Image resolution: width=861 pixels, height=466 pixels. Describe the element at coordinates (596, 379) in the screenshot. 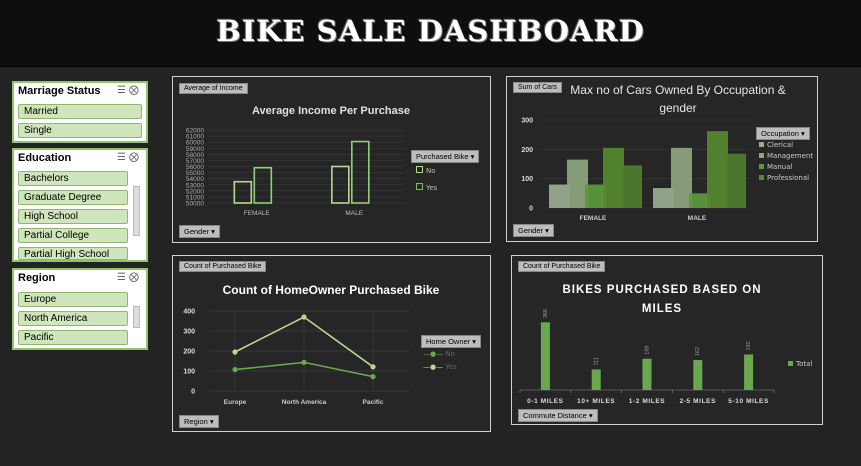

I see `bar-10-miles` at that location.